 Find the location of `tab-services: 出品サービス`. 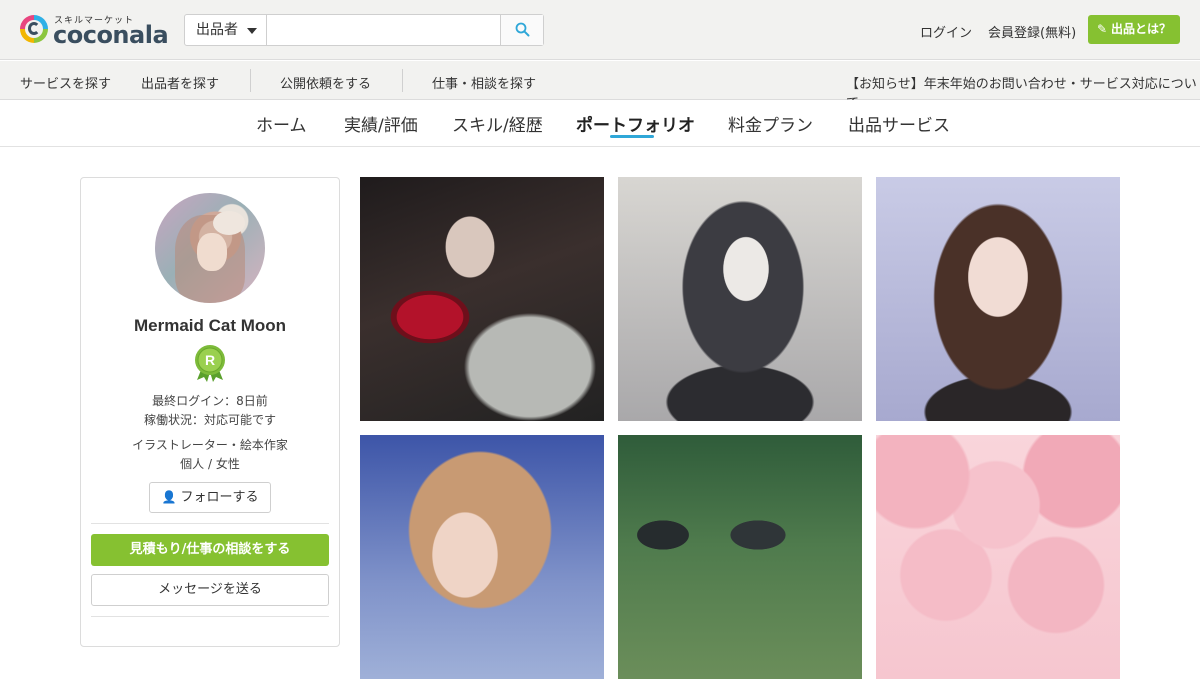

tab-services: 出品サービス is located at coordinates (899, 123).